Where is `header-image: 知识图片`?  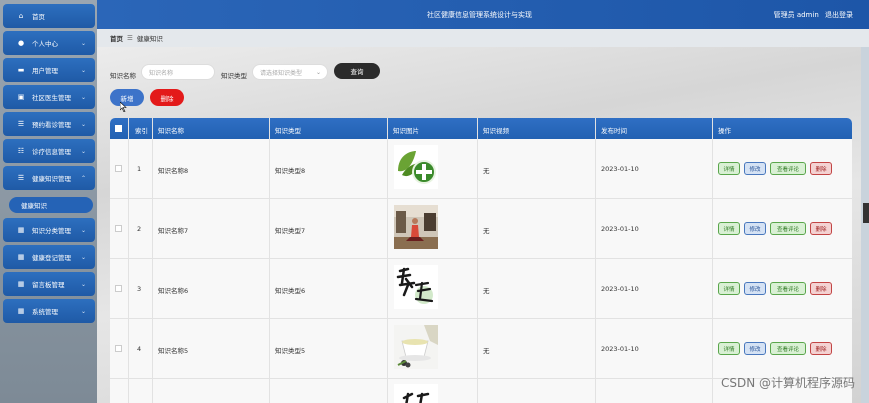 header-image: 知识图片 is located at coordinates (406, 131).